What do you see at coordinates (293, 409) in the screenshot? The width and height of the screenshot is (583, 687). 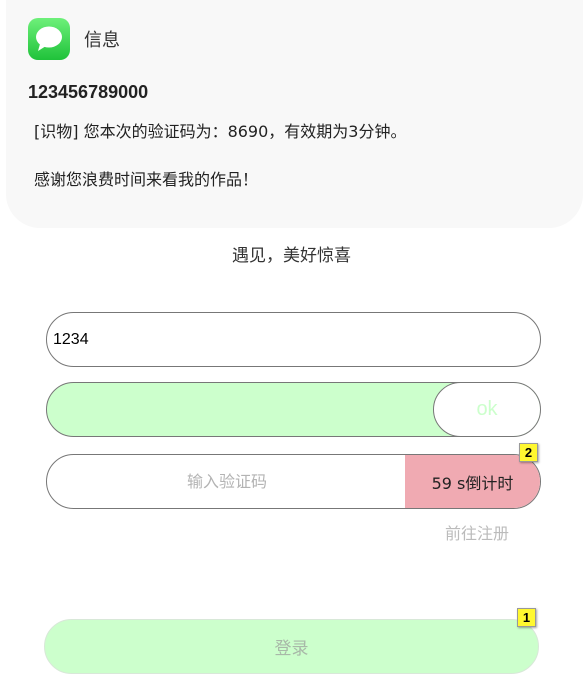 I see `slider-verify-track: ok` at bounding box center [293, 409].